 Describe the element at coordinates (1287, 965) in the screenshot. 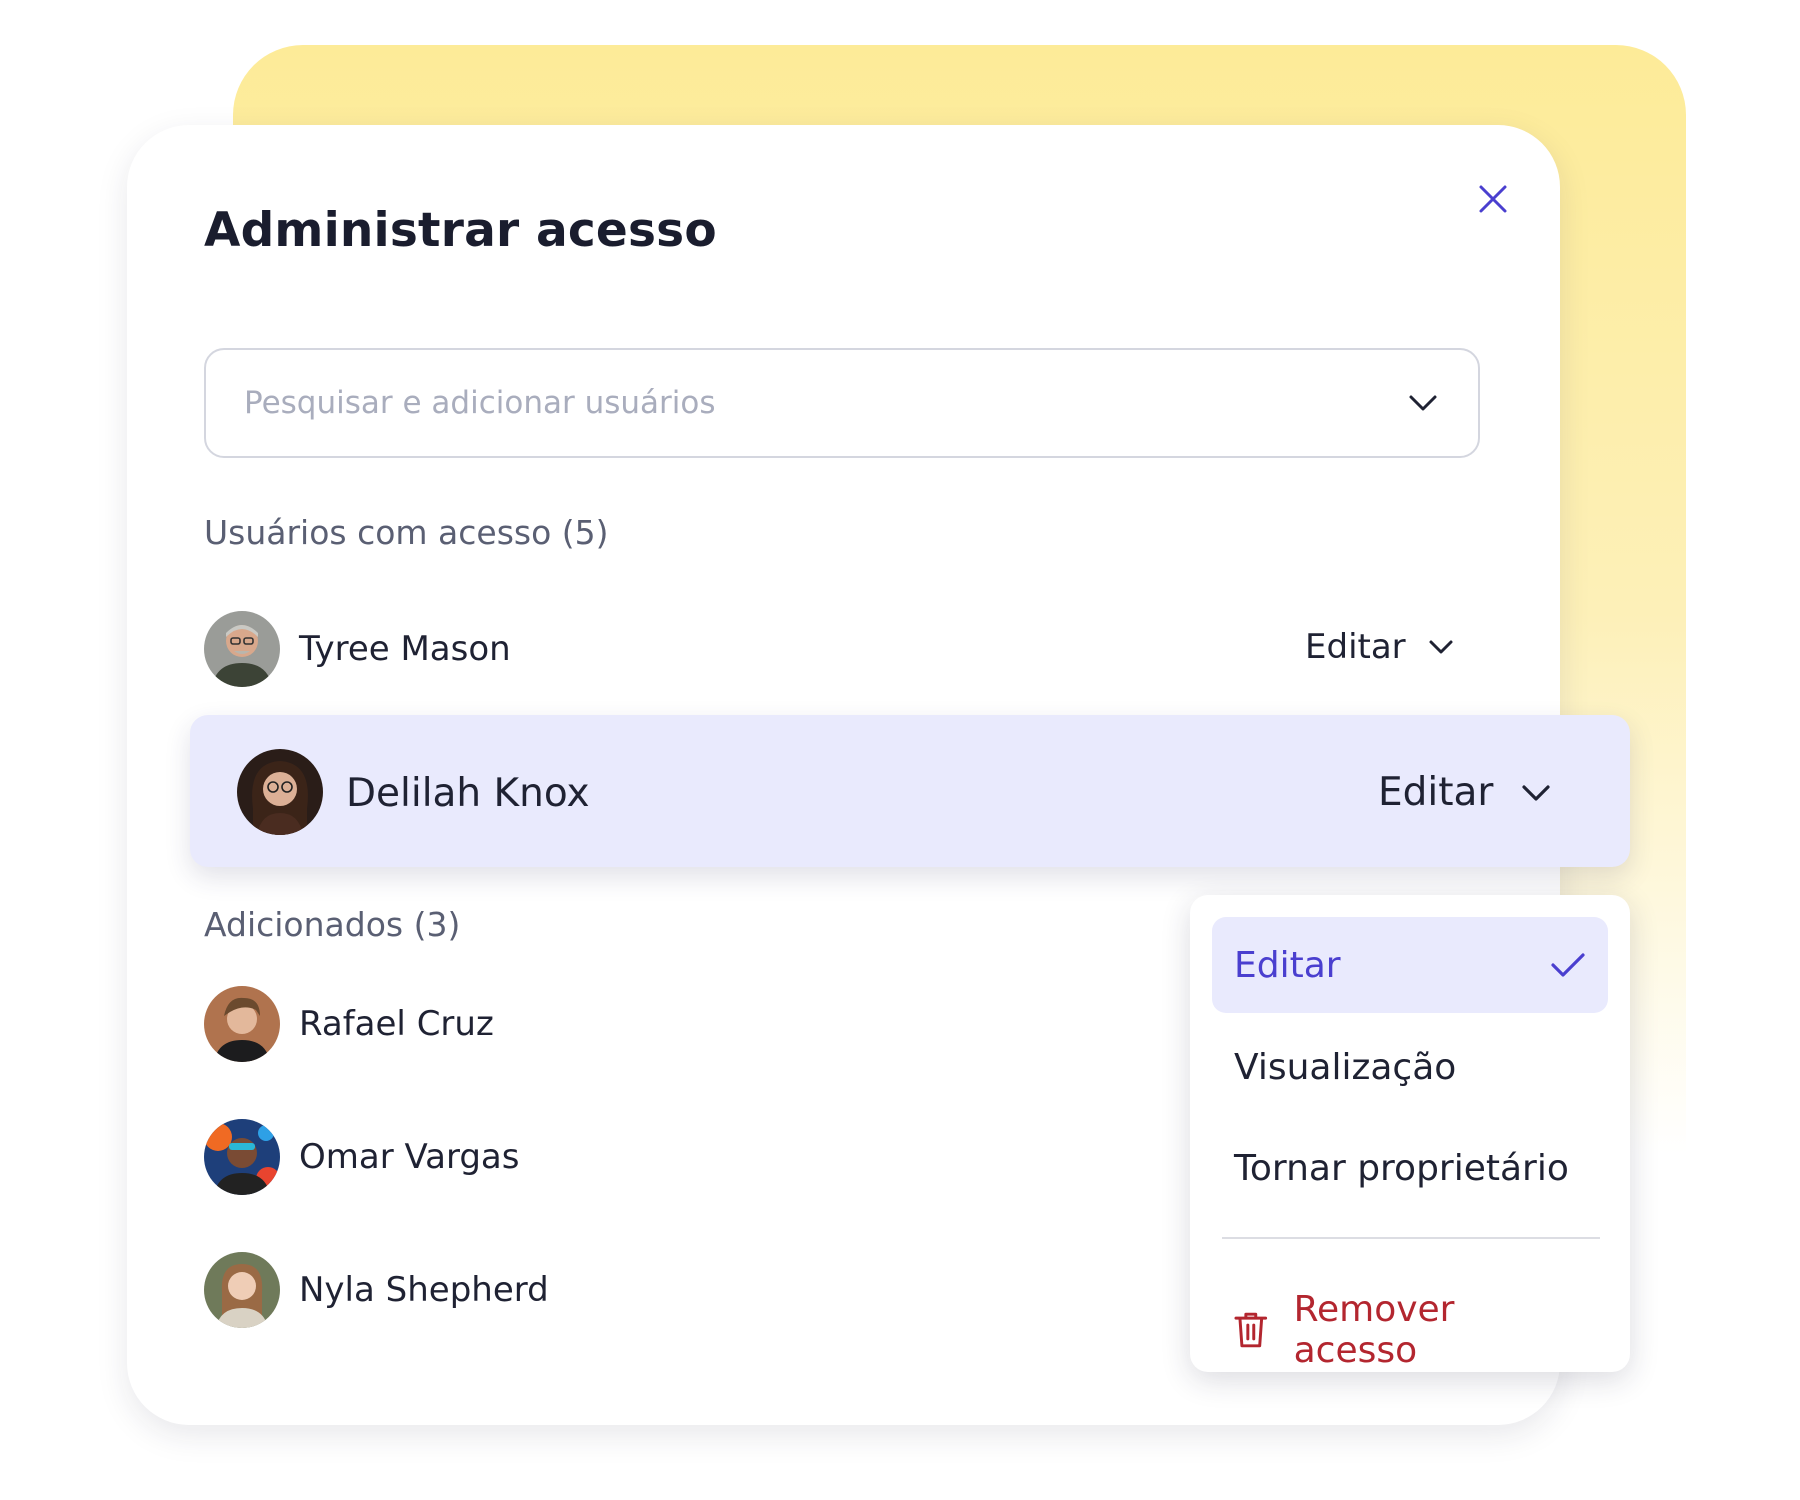

I see `menu-item-label: Editar` at that location.